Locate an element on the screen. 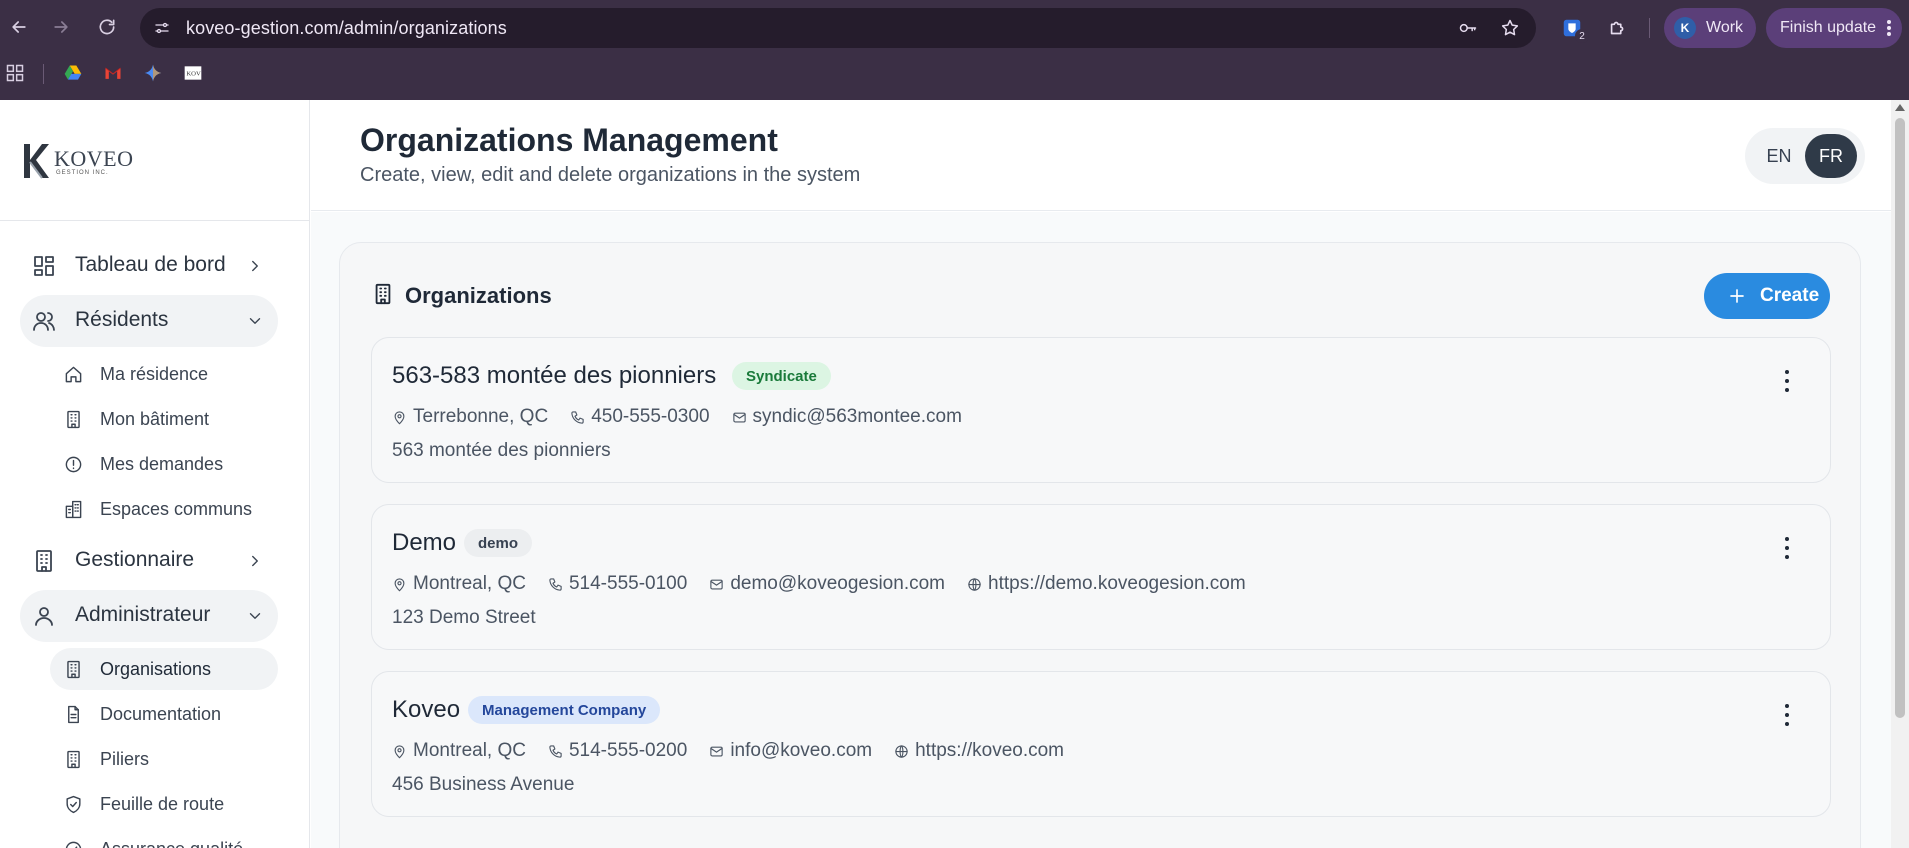 The width and height of the screenshot is (1909, 848). sidebar-item-assurance-qualite: Assurance qualité is located at coordinates (164, 838).